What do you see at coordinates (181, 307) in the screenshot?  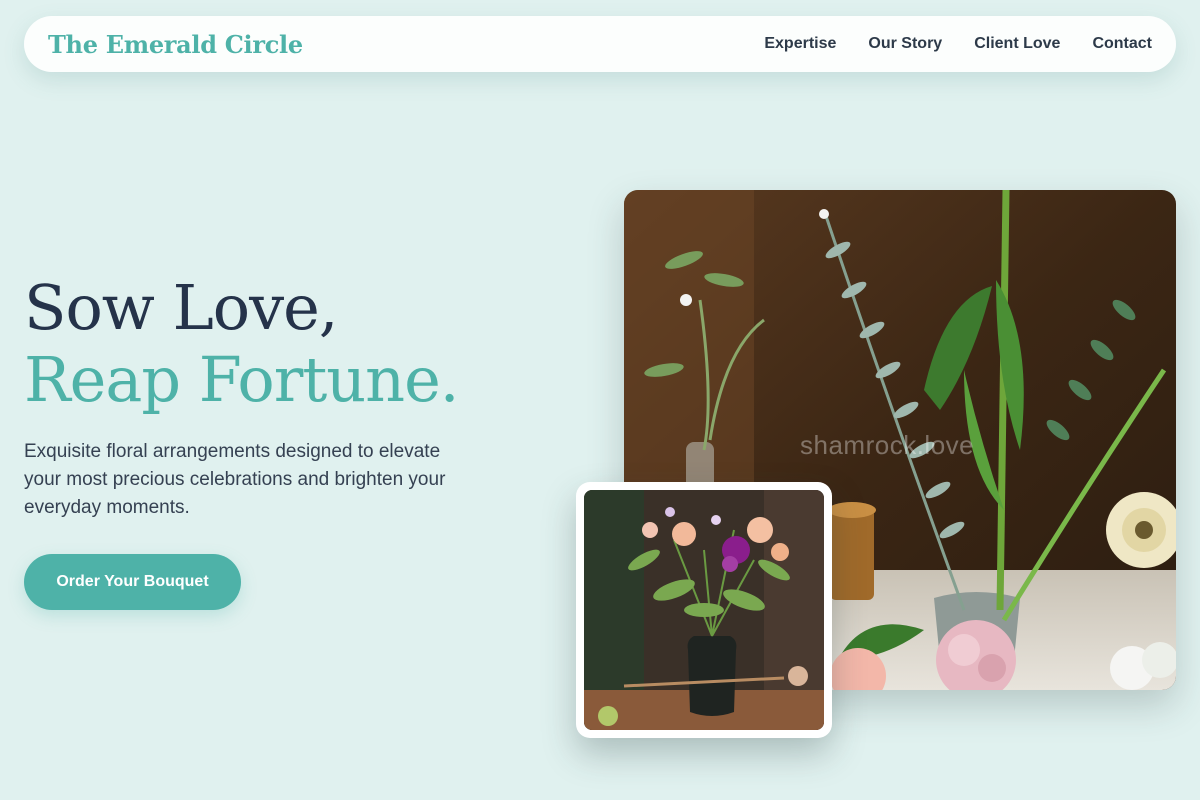 I see `hero-title-line1: Sow Love,` at bounding box center [181, 307].